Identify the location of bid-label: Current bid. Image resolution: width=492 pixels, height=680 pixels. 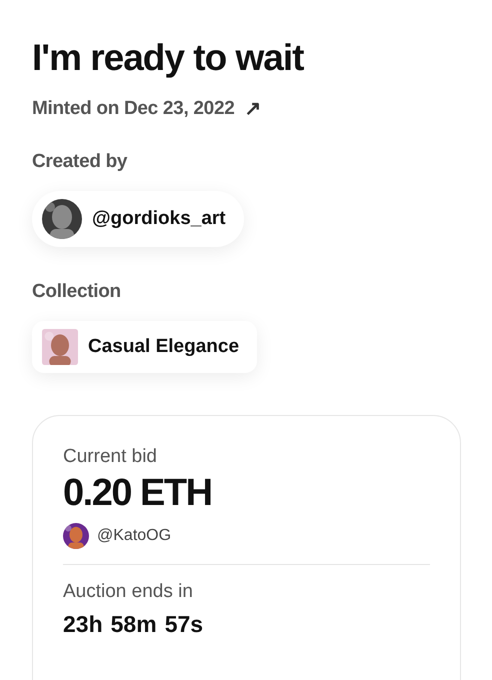
(110, 457).